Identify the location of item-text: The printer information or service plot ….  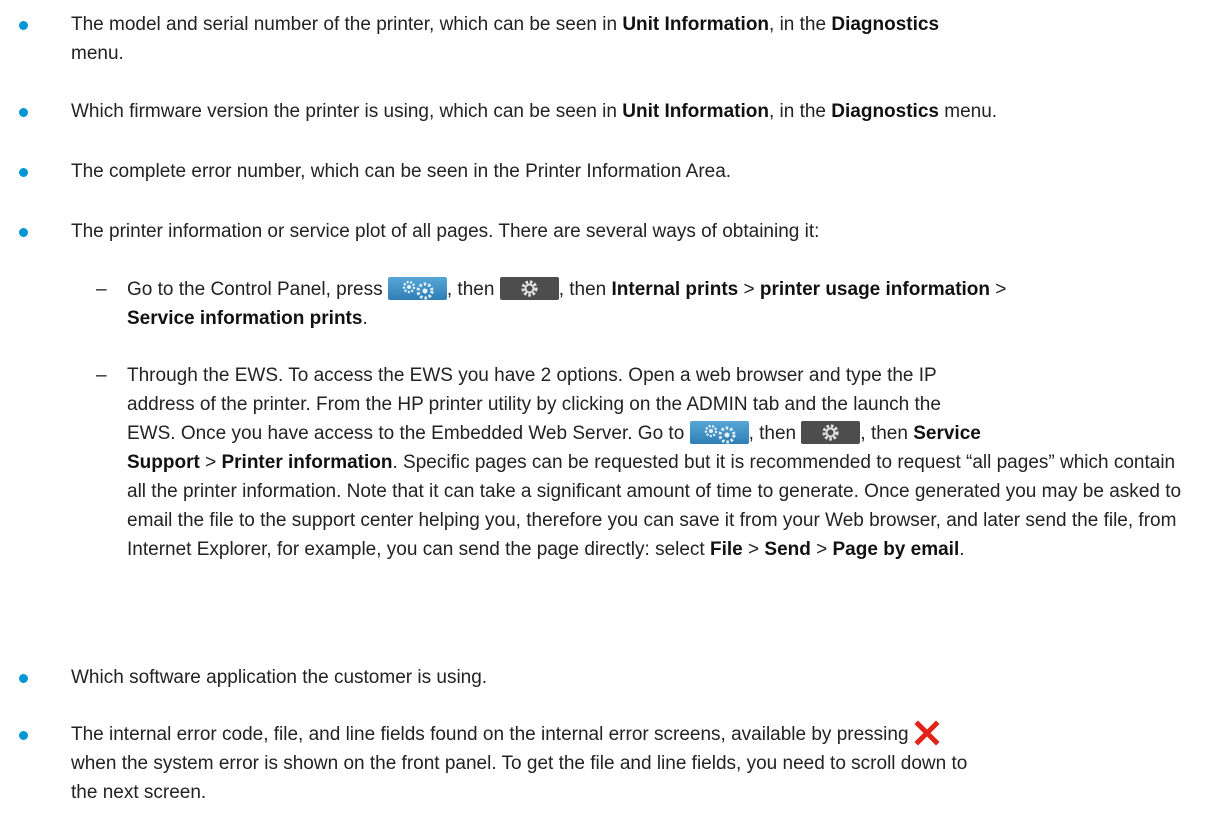
(445, 231).